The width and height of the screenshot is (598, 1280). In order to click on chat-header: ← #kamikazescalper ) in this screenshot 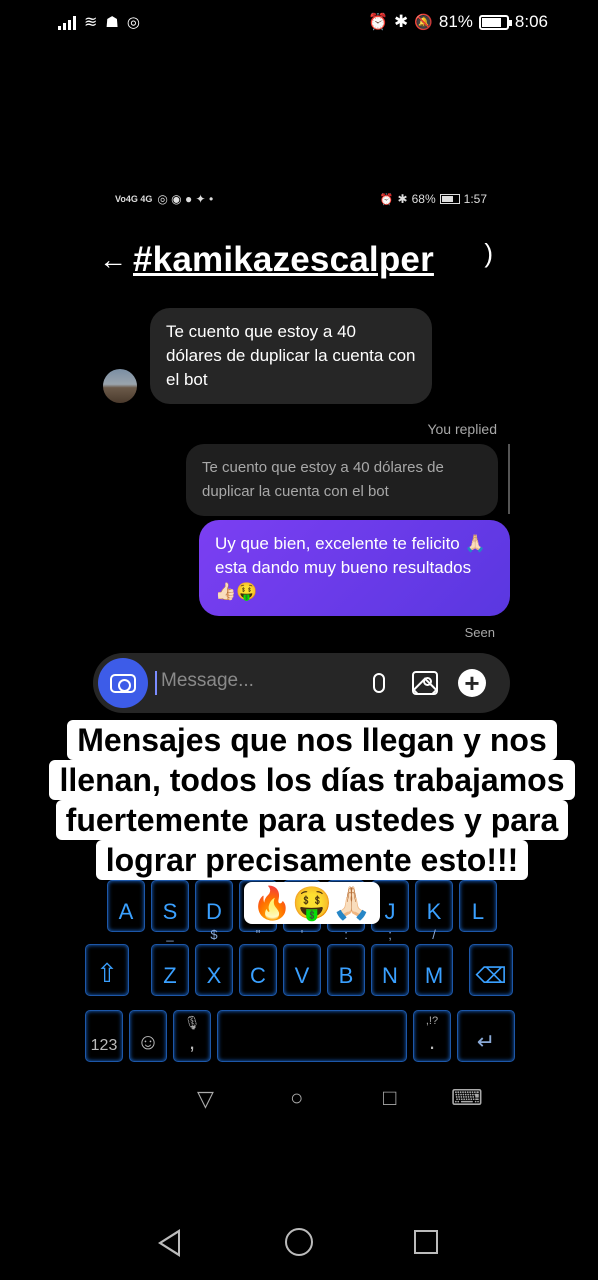, I will do `click(301, 260)`.